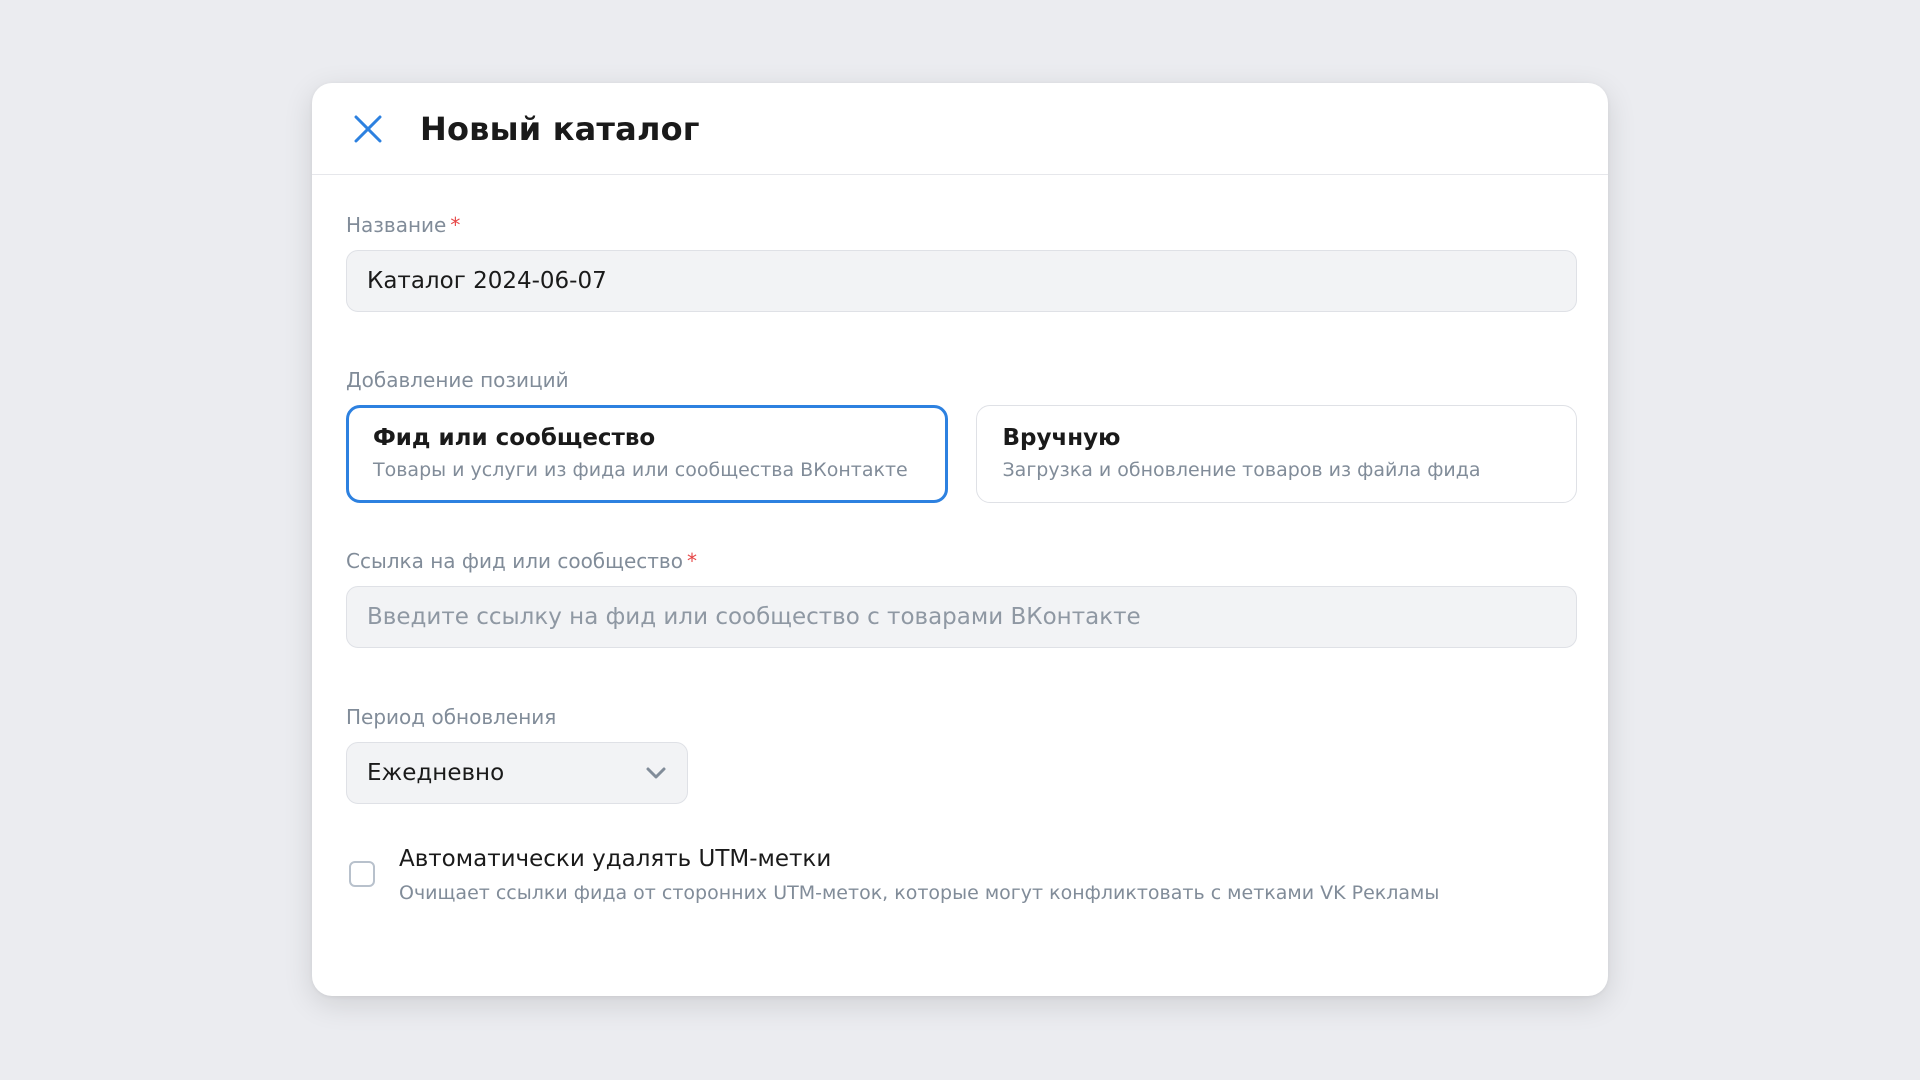 The image size is (1920, 1080). I want to click on option-title: Фид или сообщество, so click(514, 438).